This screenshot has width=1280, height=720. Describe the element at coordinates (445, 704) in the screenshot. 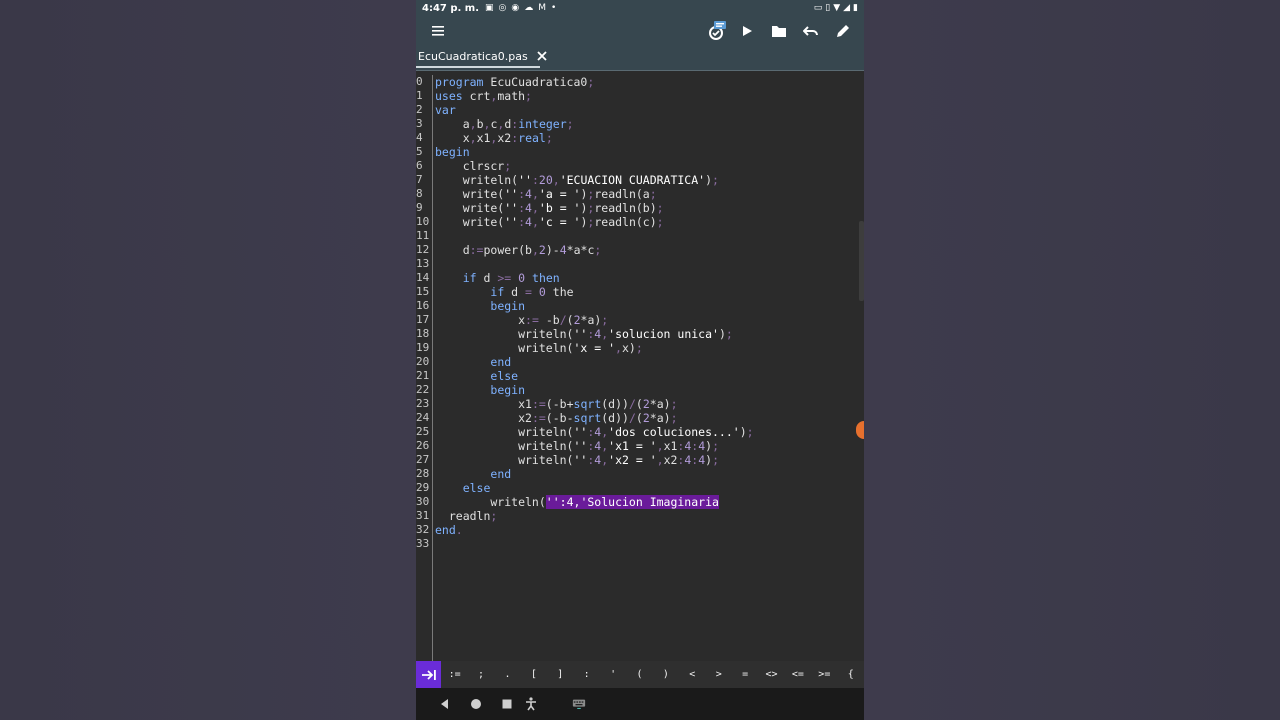

I see `back-icon` at that location.